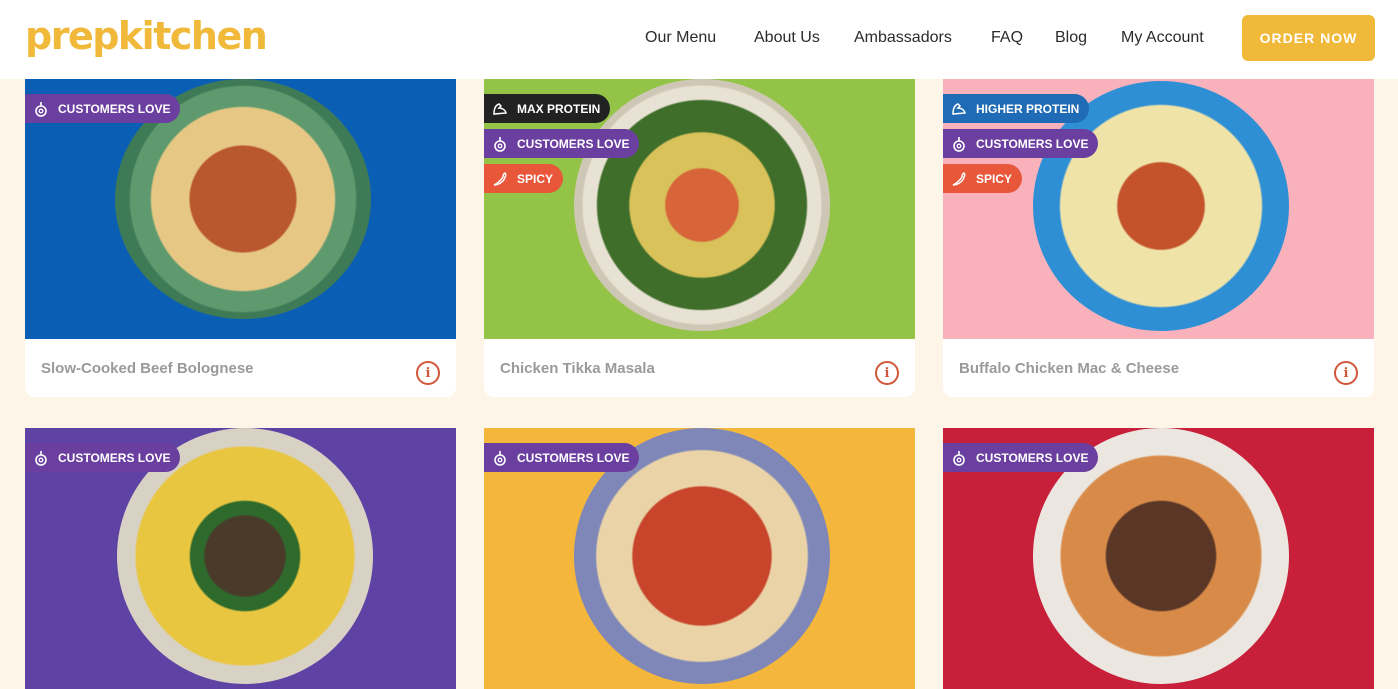 The image size is (1398, 689). Describe the element at coordinates (1007, 38) in the screenshot. I see `nav-faq: FAQ` at that location.